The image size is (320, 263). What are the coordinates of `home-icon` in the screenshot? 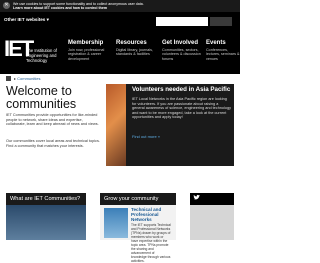 It's located at (8, 78).